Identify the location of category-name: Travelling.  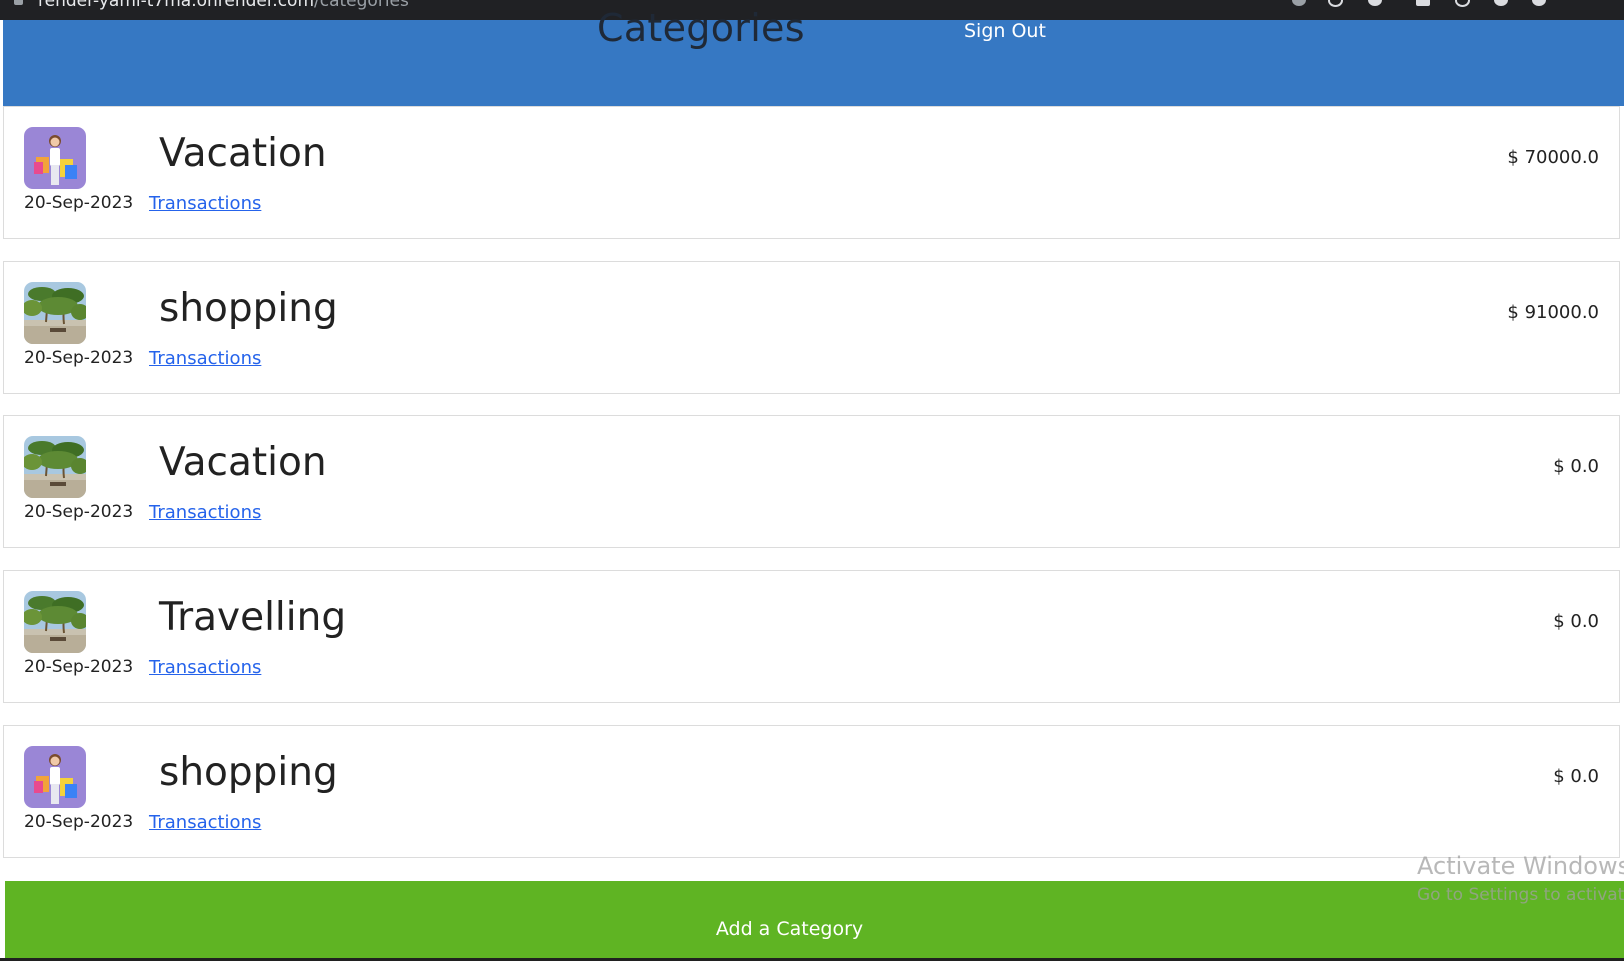
(253, 617).